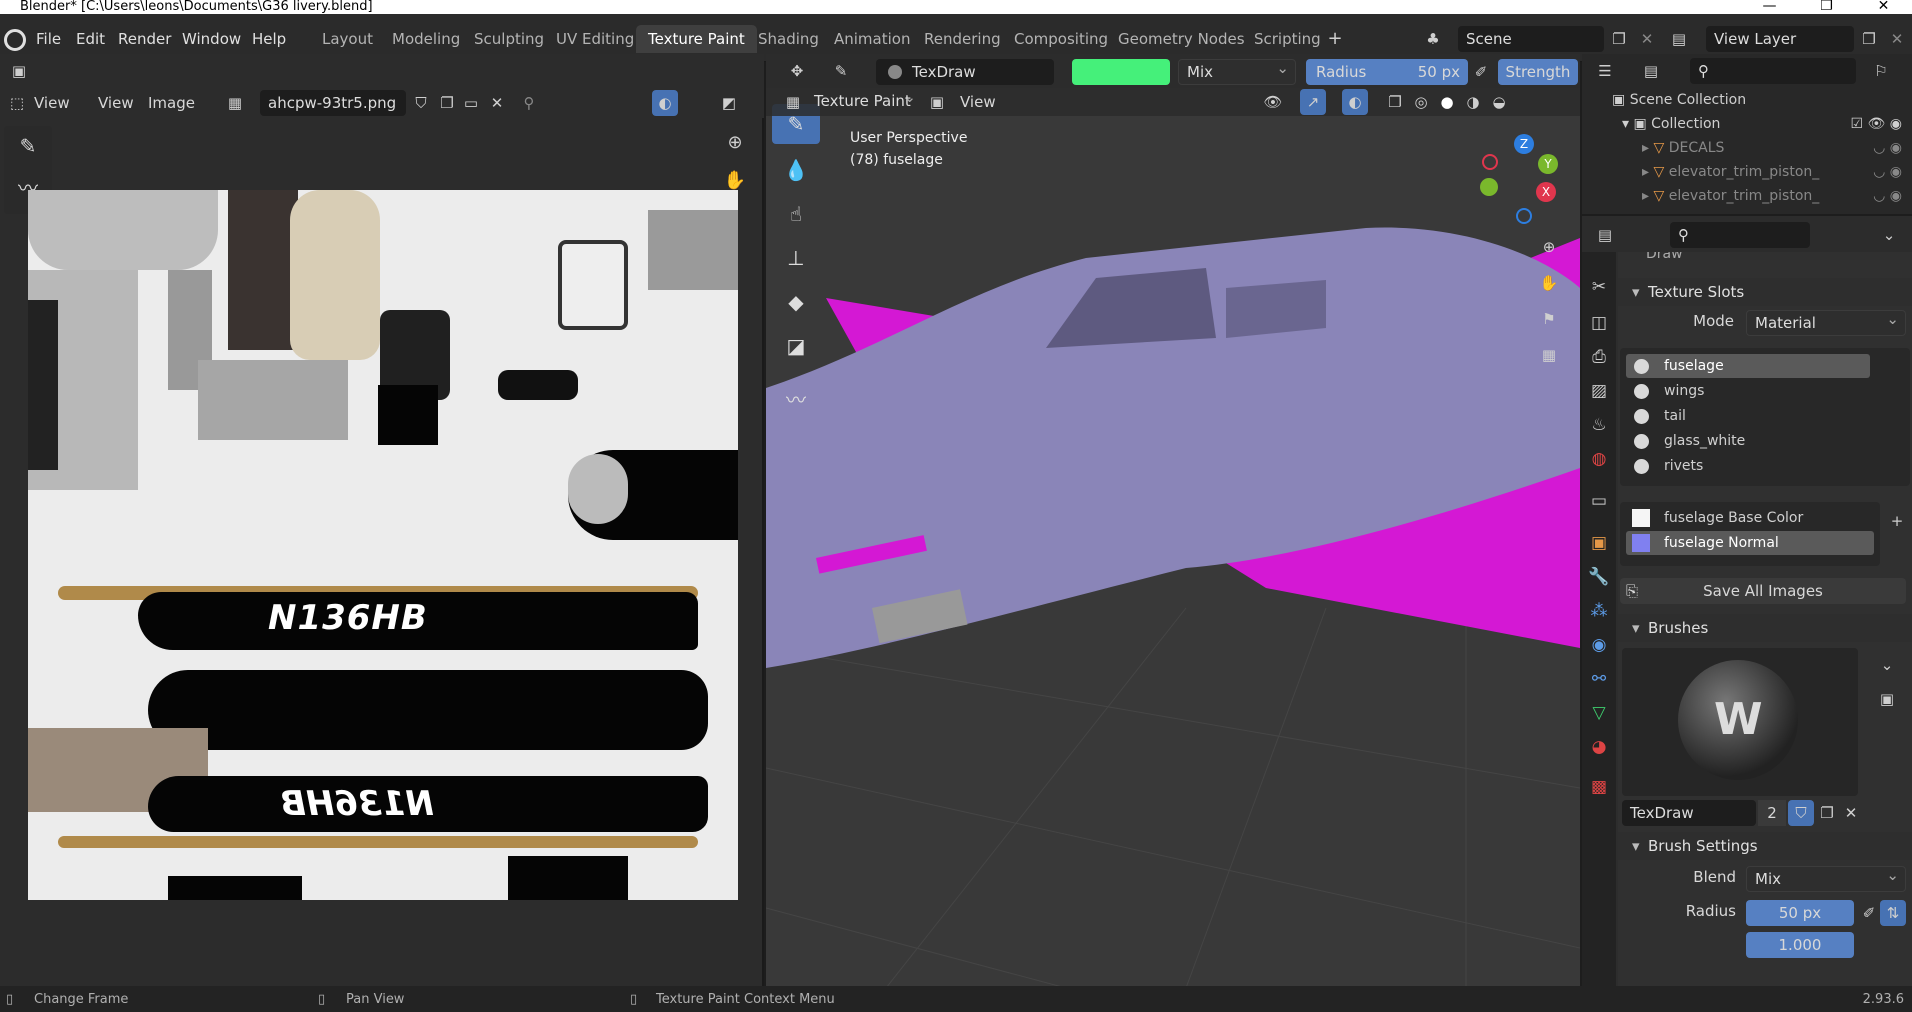  What do you see at coordinates (1599, 323) in the screenshot?
I see `render-tab-icon: ◫` at bounding box center [1599, 323].